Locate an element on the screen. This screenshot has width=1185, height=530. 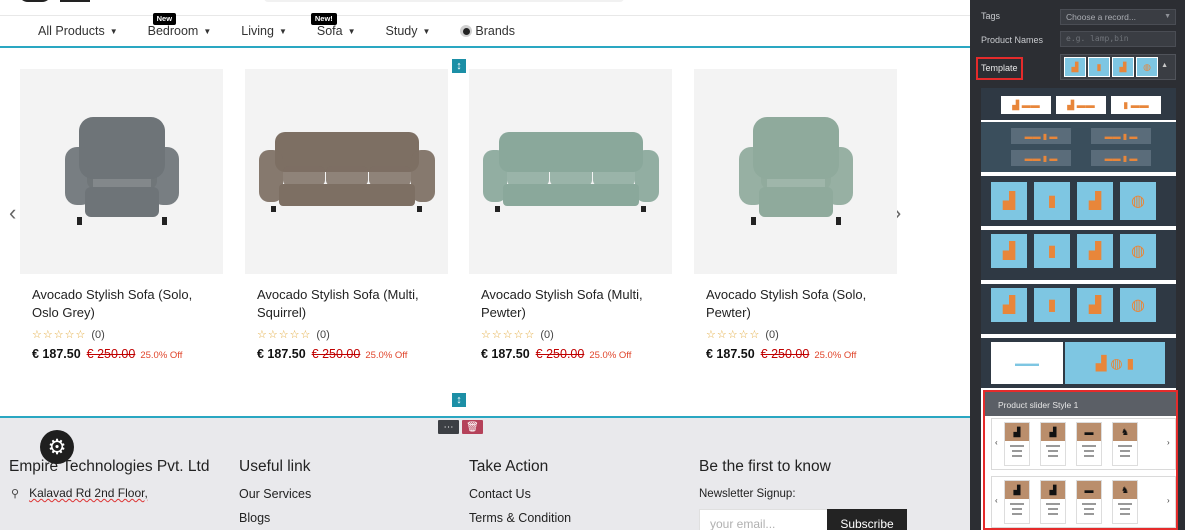
search-bar is located at coordinates (444, 1).